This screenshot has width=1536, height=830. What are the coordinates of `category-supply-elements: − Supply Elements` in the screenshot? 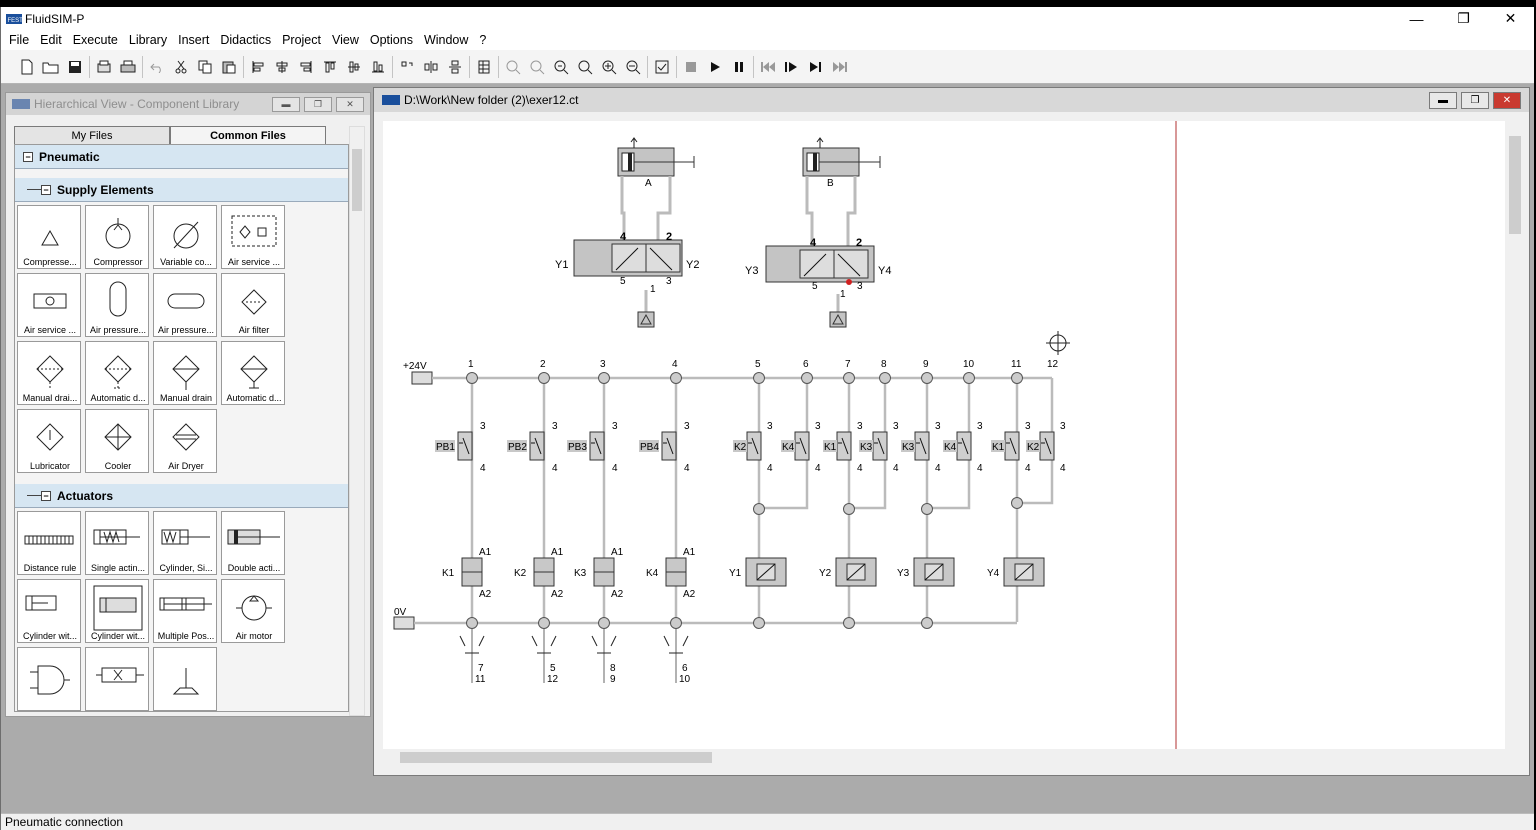 It's located at (181, 190).